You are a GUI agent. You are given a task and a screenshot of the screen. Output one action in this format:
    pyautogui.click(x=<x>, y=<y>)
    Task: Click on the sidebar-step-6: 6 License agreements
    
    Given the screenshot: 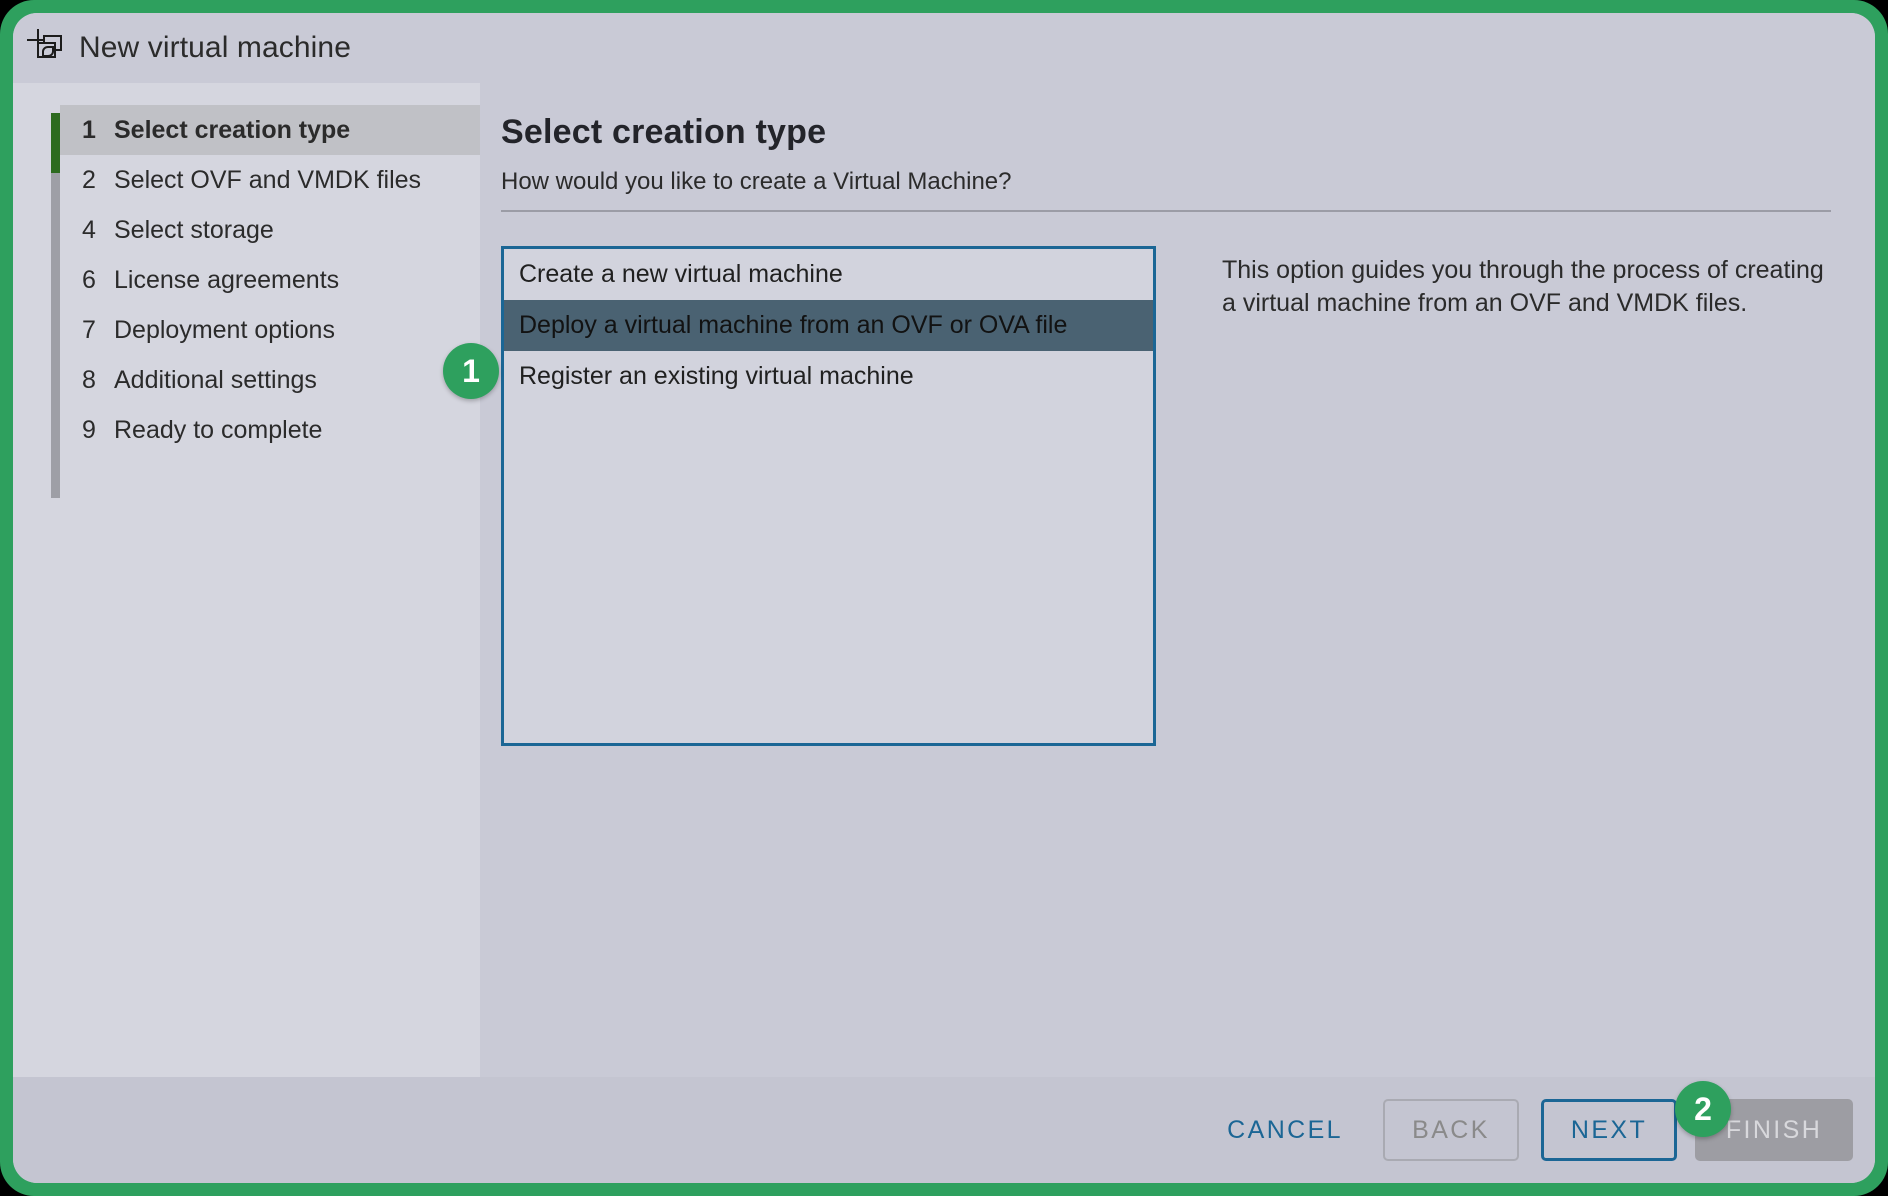 What is the action you would take?
    pyautogui.click(x=270, y=280)
    